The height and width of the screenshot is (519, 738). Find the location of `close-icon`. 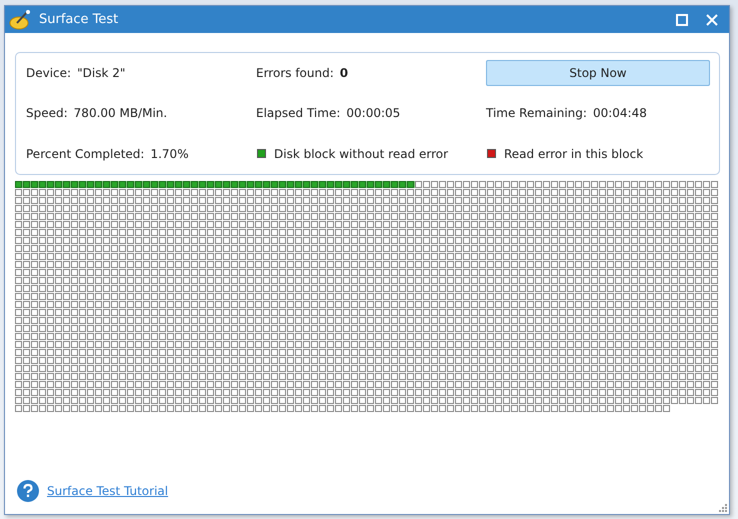

close-icon is located at coordinates (712, 20).